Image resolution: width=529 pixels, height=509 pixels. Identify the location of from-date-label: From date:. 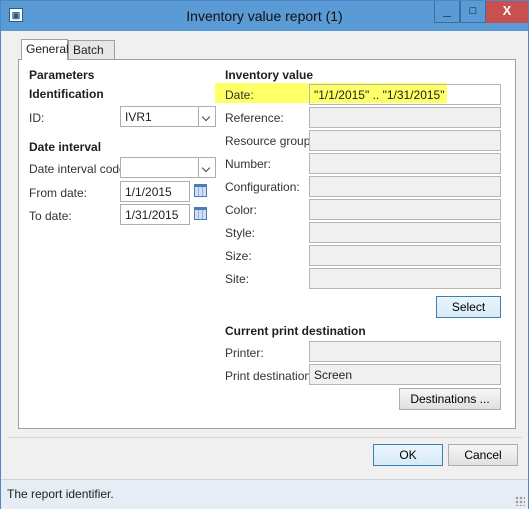
(58, 193).